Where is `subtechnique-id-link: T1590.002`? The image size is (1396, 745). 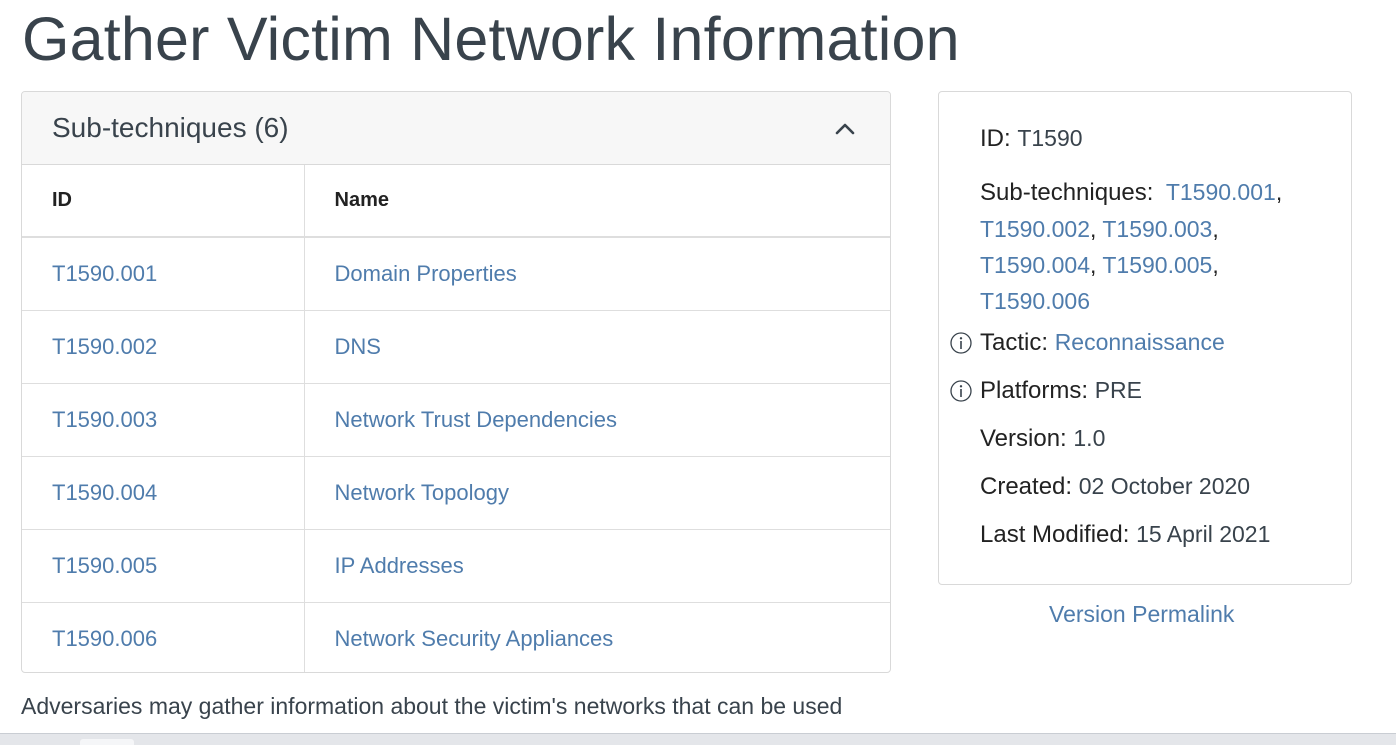 subtechnique-id-link: T1590.002 is located at coordinates (104, 346).